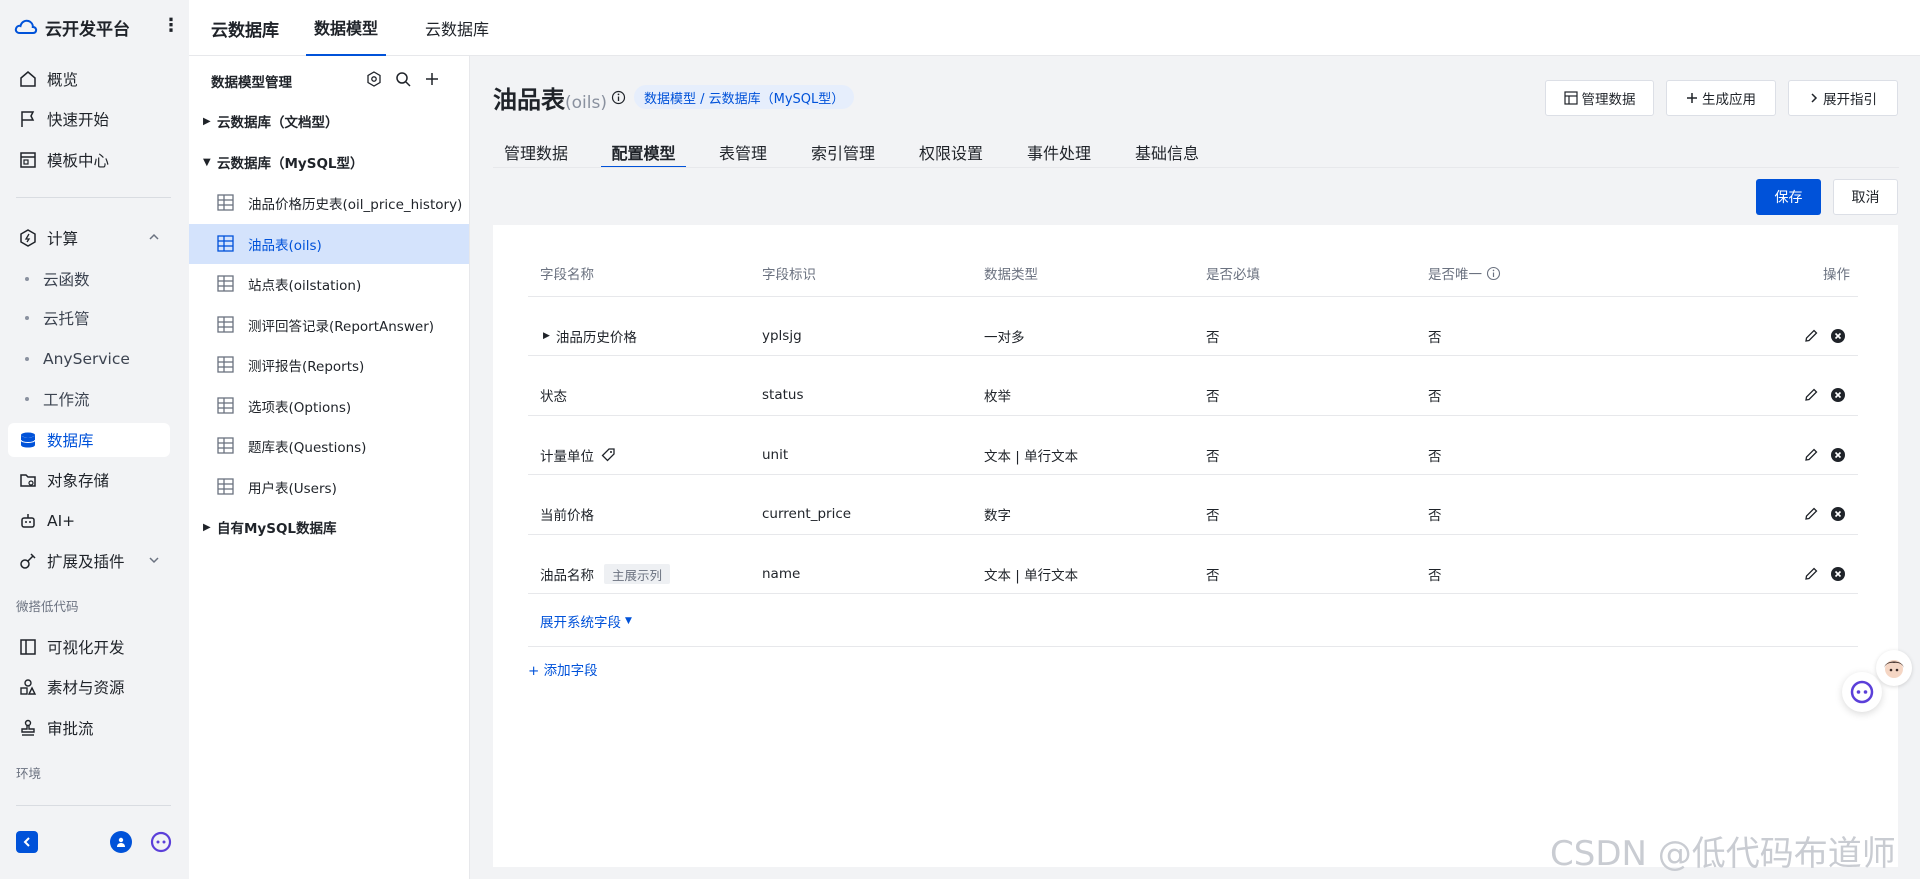  Describe the element at coordinates (161, 842) in the screenshot. I see `assistant-icon` at that location.